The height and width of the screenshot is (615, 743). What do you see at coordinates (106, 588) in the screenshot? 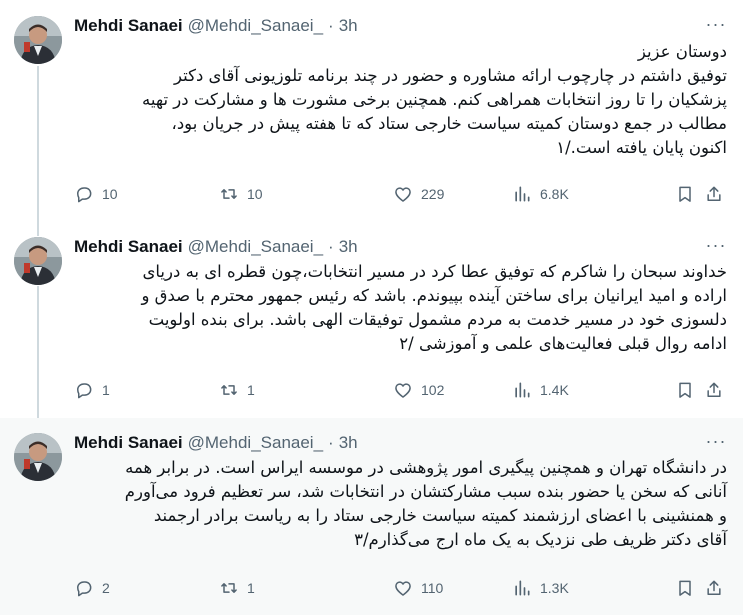
I see `reply-count: 2` at bounding box center [106, 588].